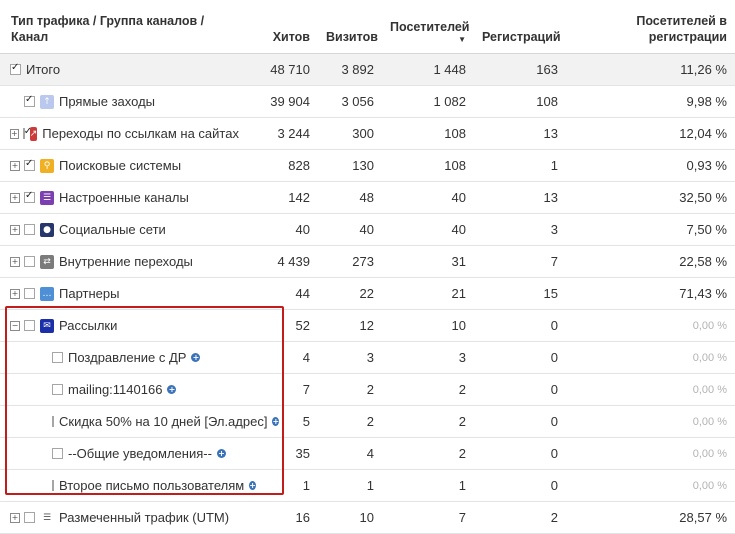  I want to click on cell-visitors: 40, so click(428, 197).